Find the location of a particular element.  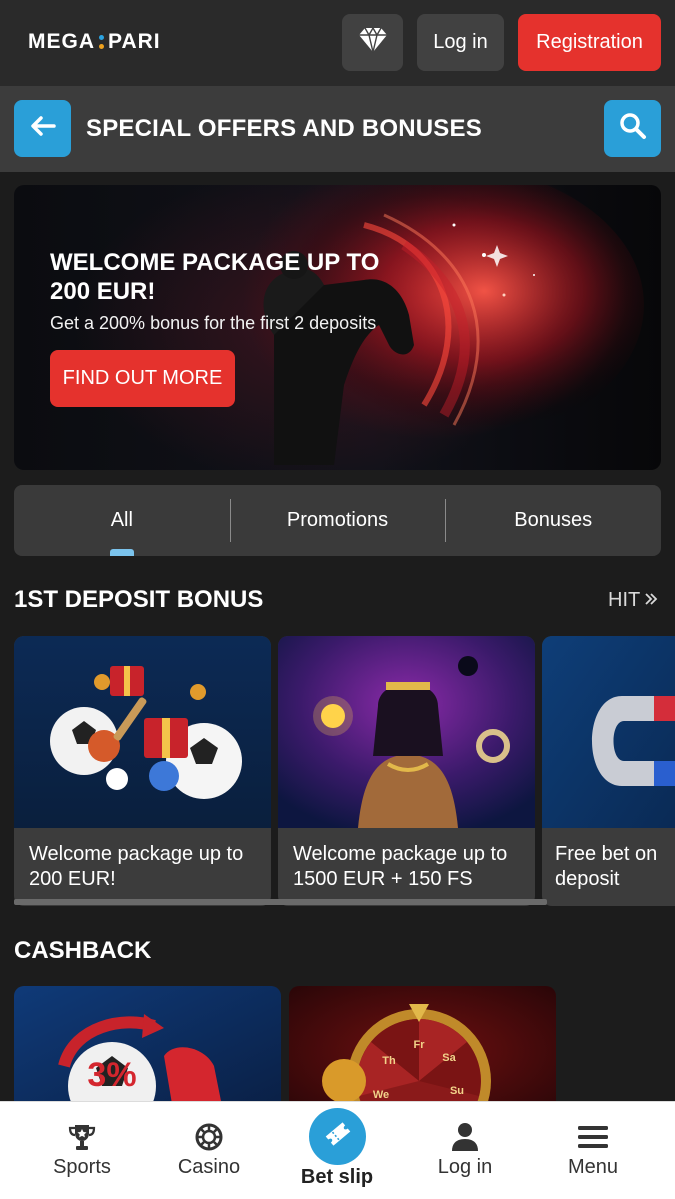

nav-label: Casino is located at coordinates (209, 1167).